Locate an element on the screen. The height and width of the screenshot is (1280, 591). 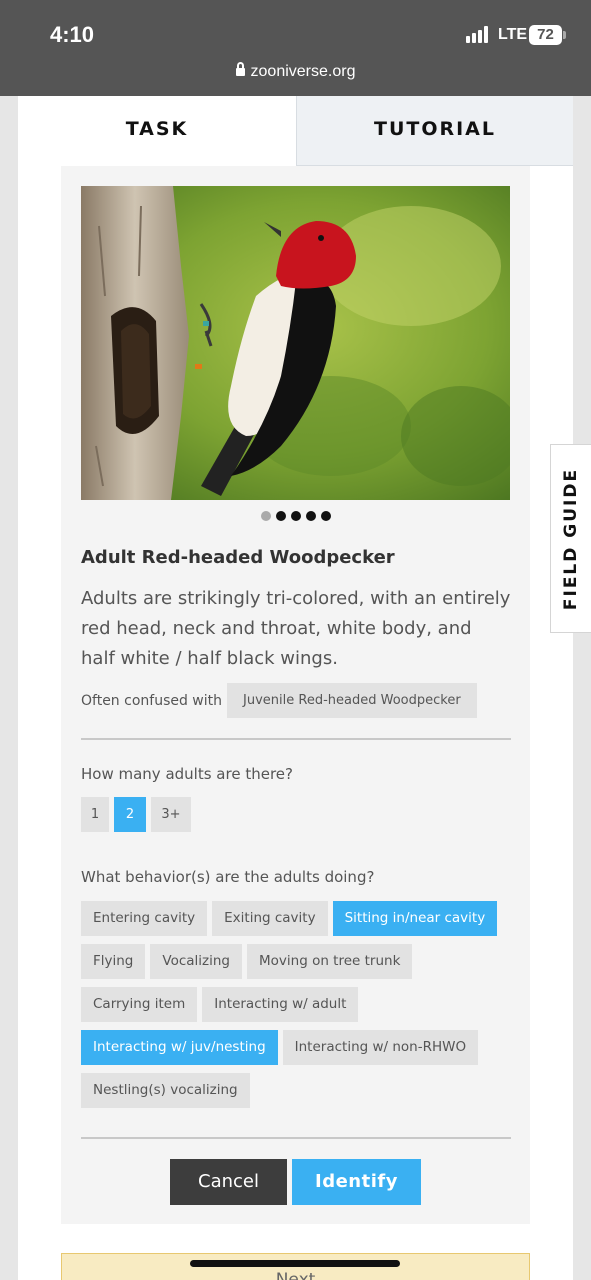
behavior-row: Flying Vocalizing Moving on tree trunk is located at coordinates (247, 961).